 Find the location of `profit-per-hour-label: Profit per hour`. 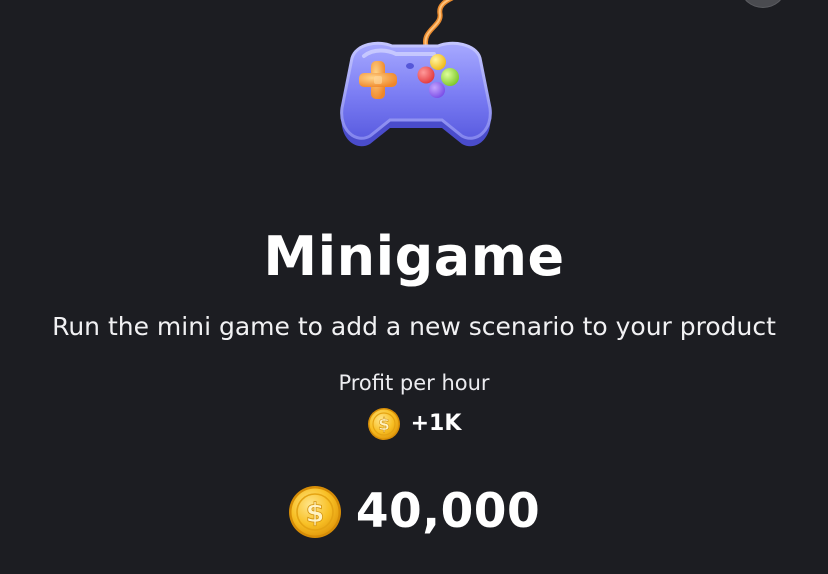

profit-per-hour-label: Profit per hour is located at coordinates (414, 383).